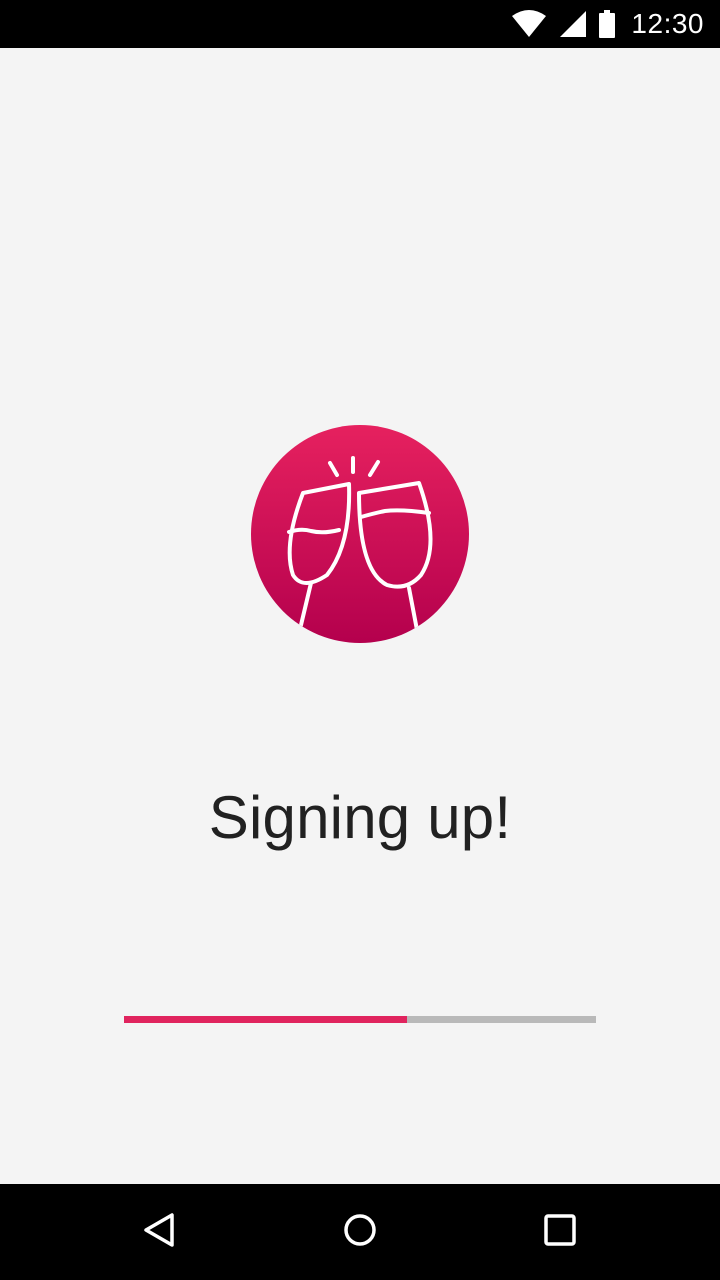  Describe the element at coordinates (529, 24) in the screenshot. I see `wifi-icon` at that location.